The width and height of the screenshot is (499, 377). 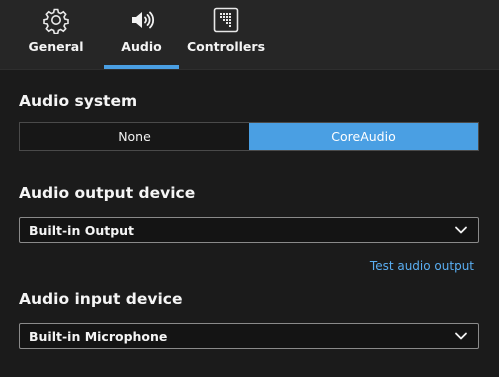 What do you see at coordinates (141, 67) in the screenshot?
I see `active-tab-indicator` at bounding box center [141, 67].